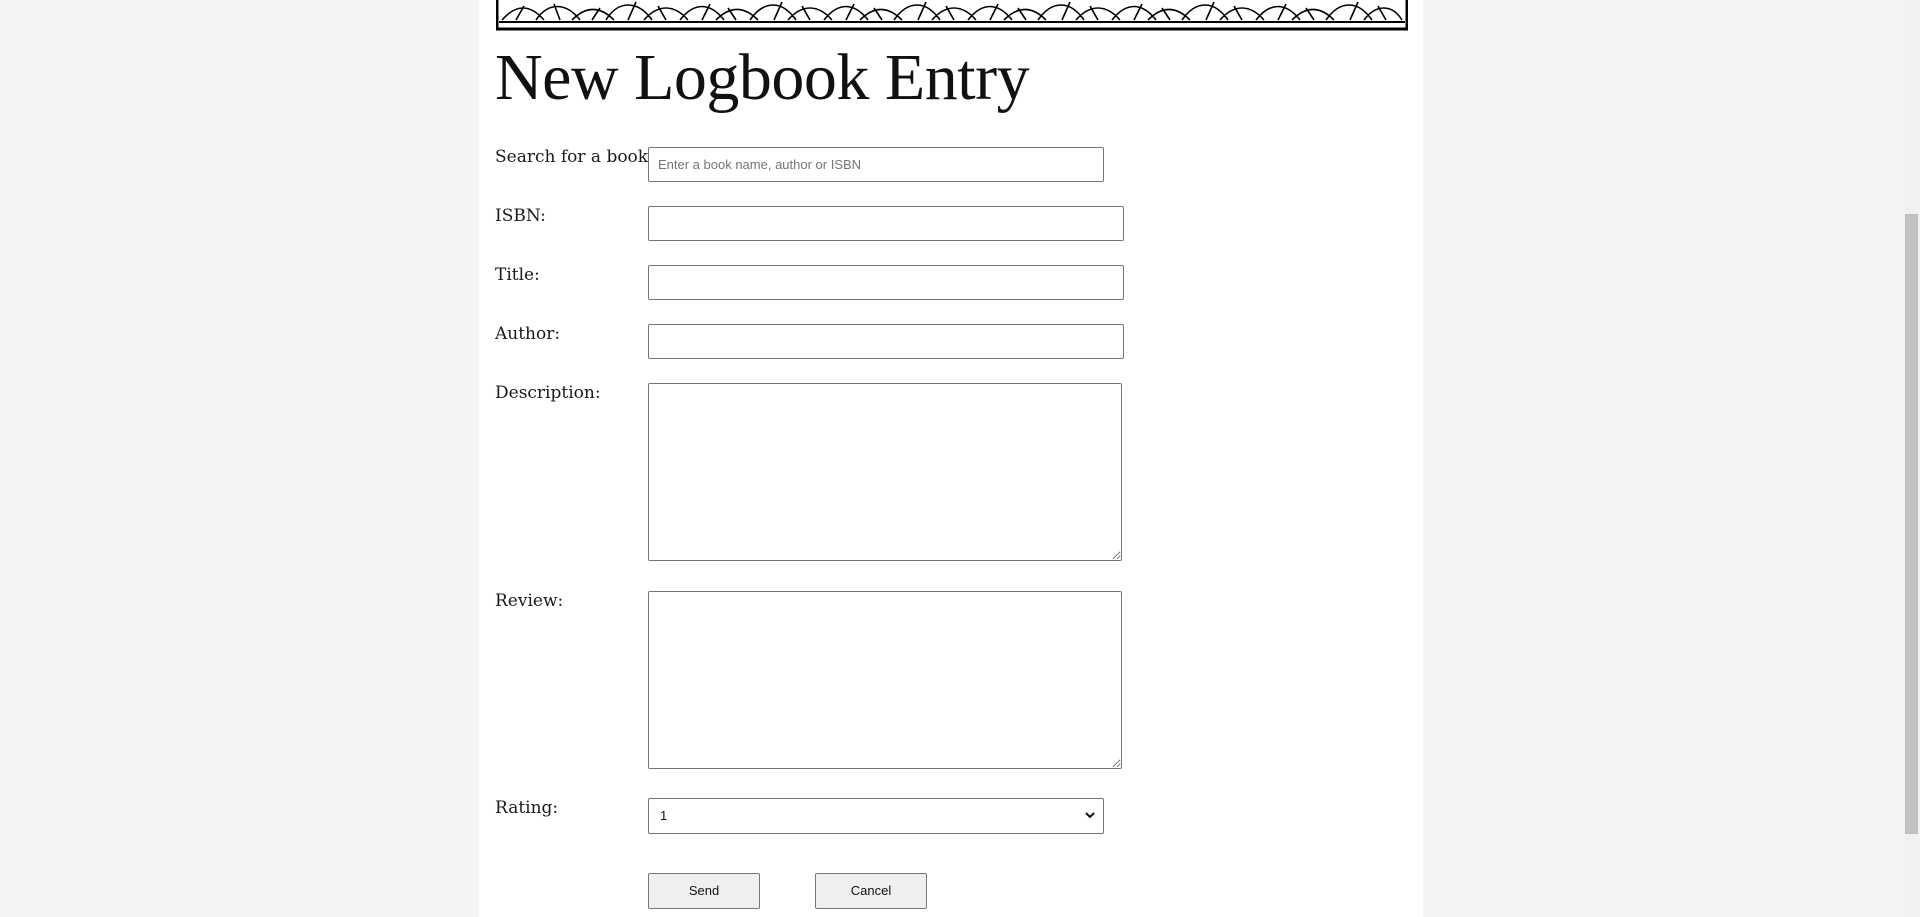 The height and width of the screenshot is (917, 1920). Describe the element at coordinates (574, 157) in the screenshot. I see `search-label: Search for a book:` at that location.